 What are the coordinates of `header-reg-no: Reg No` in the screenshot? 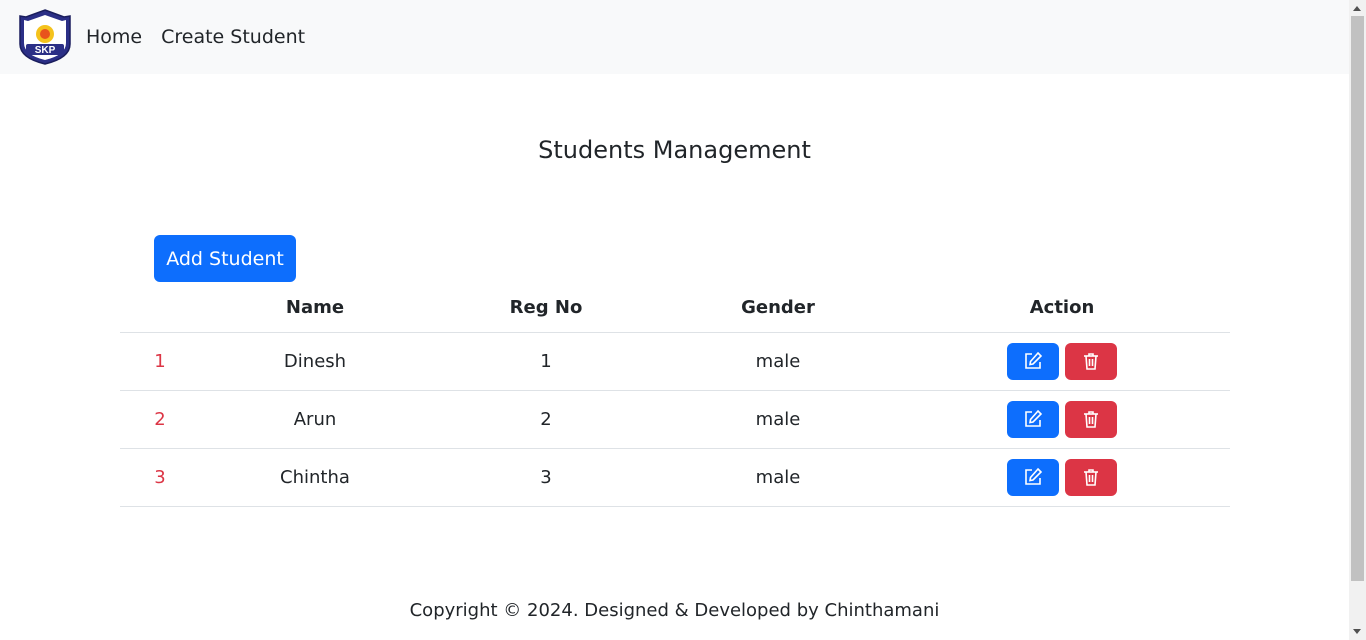 It's located at (546, 308).